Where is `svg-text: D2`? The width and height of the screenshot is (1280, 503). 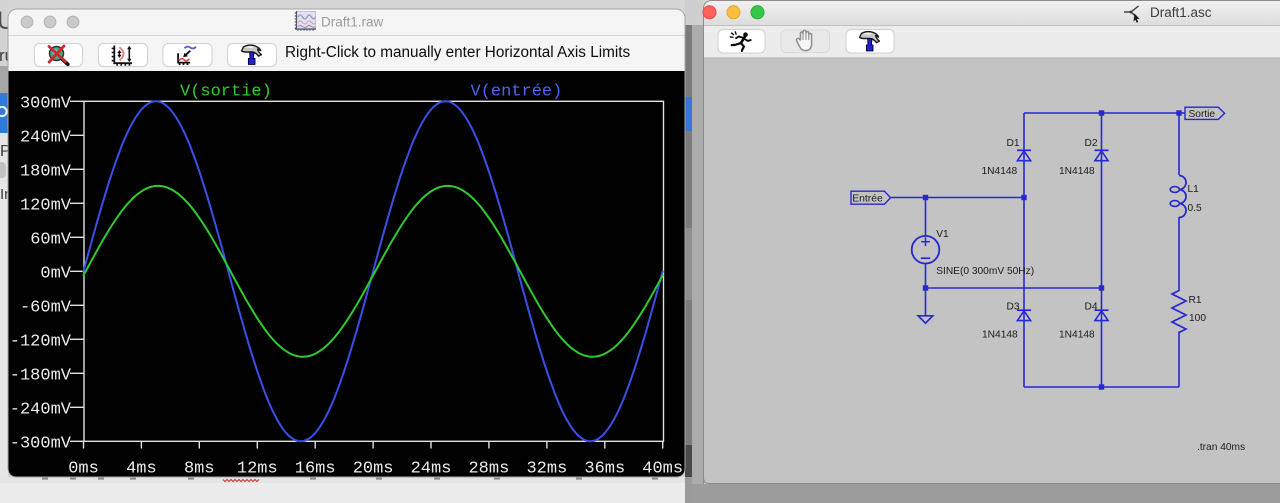
svg-text: D2 is located at coordinates (1091, 143).